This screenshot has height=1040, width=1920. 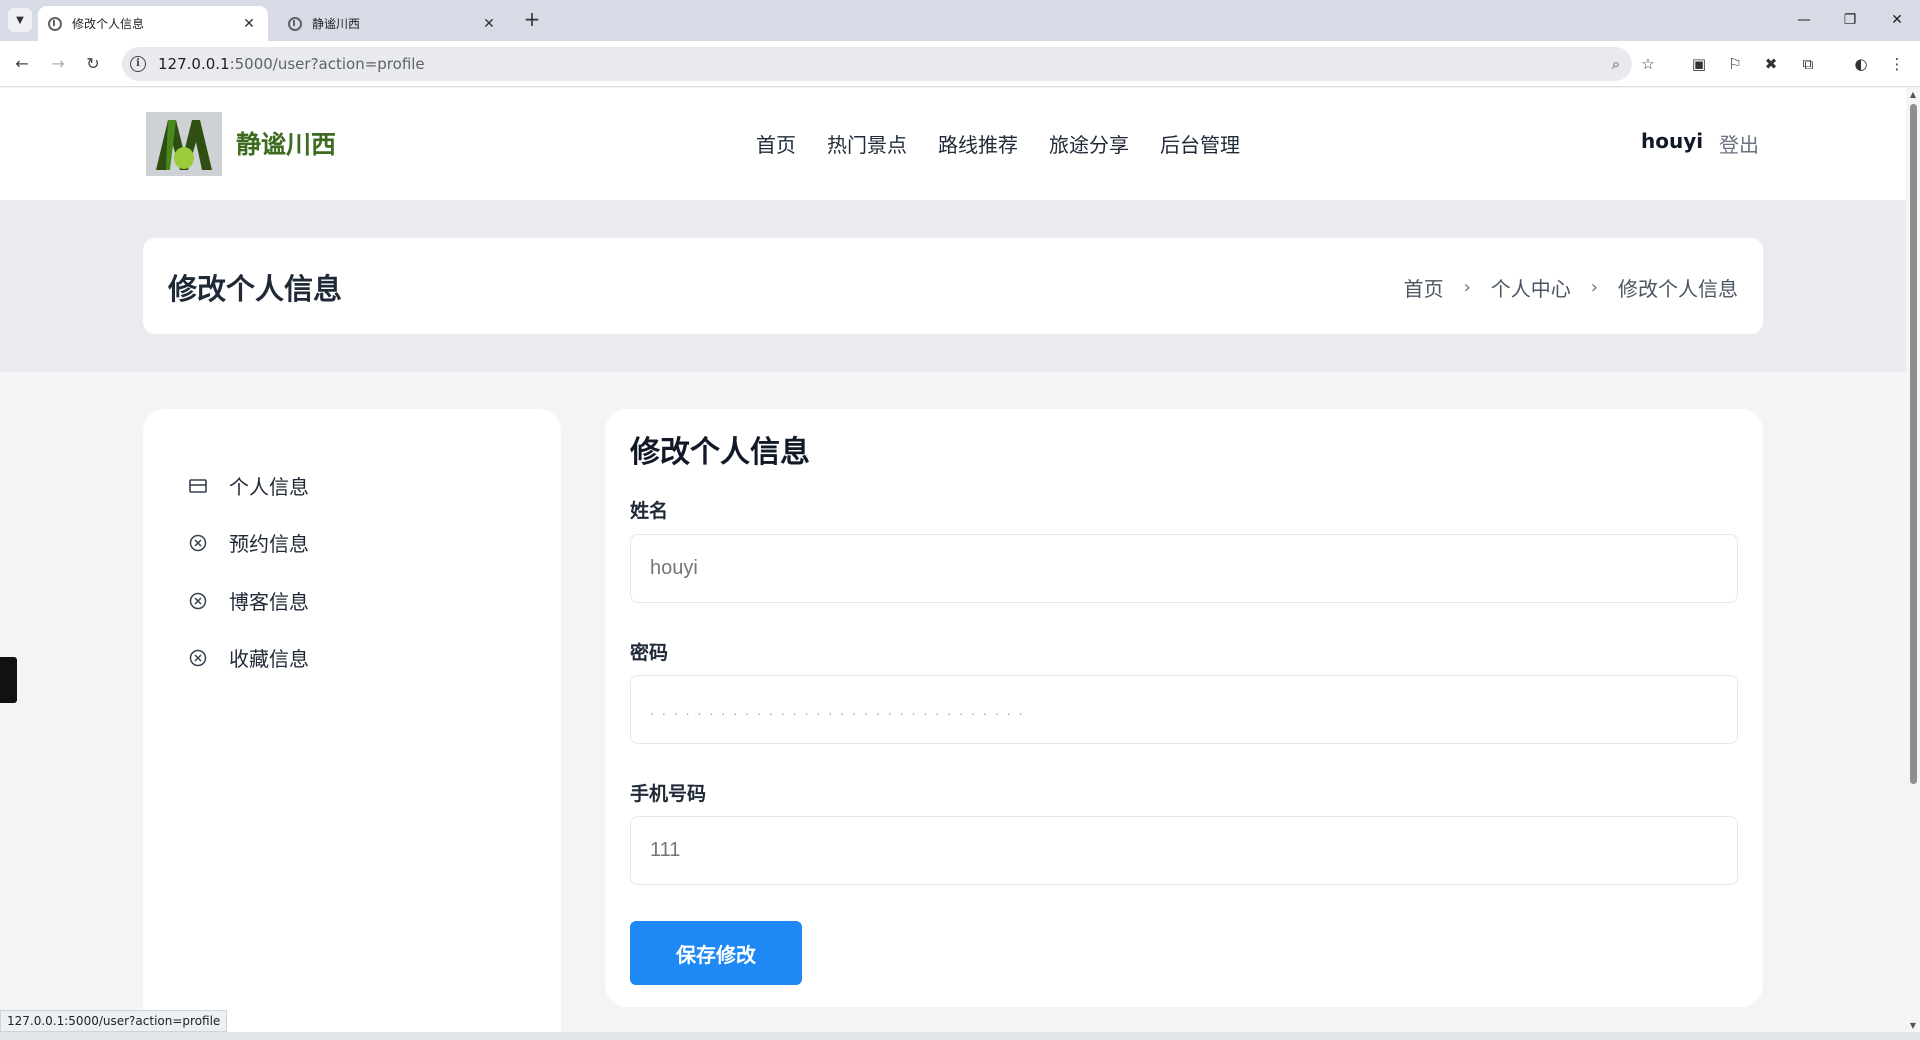 I want to click on scrollbar-thumb, so click(x=1913, y=444).